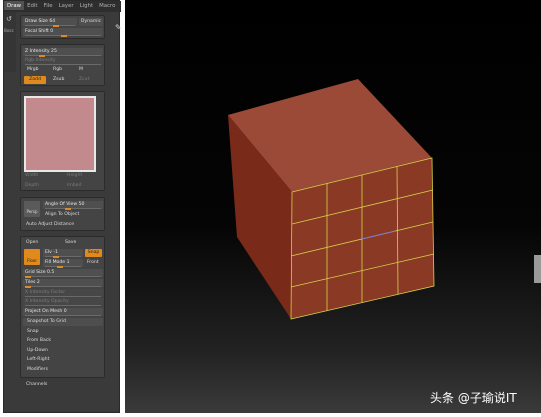 This screenshot has width=541, height=417. Describe the element at coordinates (32, 260) in the screenshot. I see `floor-label: Floor` at that location.